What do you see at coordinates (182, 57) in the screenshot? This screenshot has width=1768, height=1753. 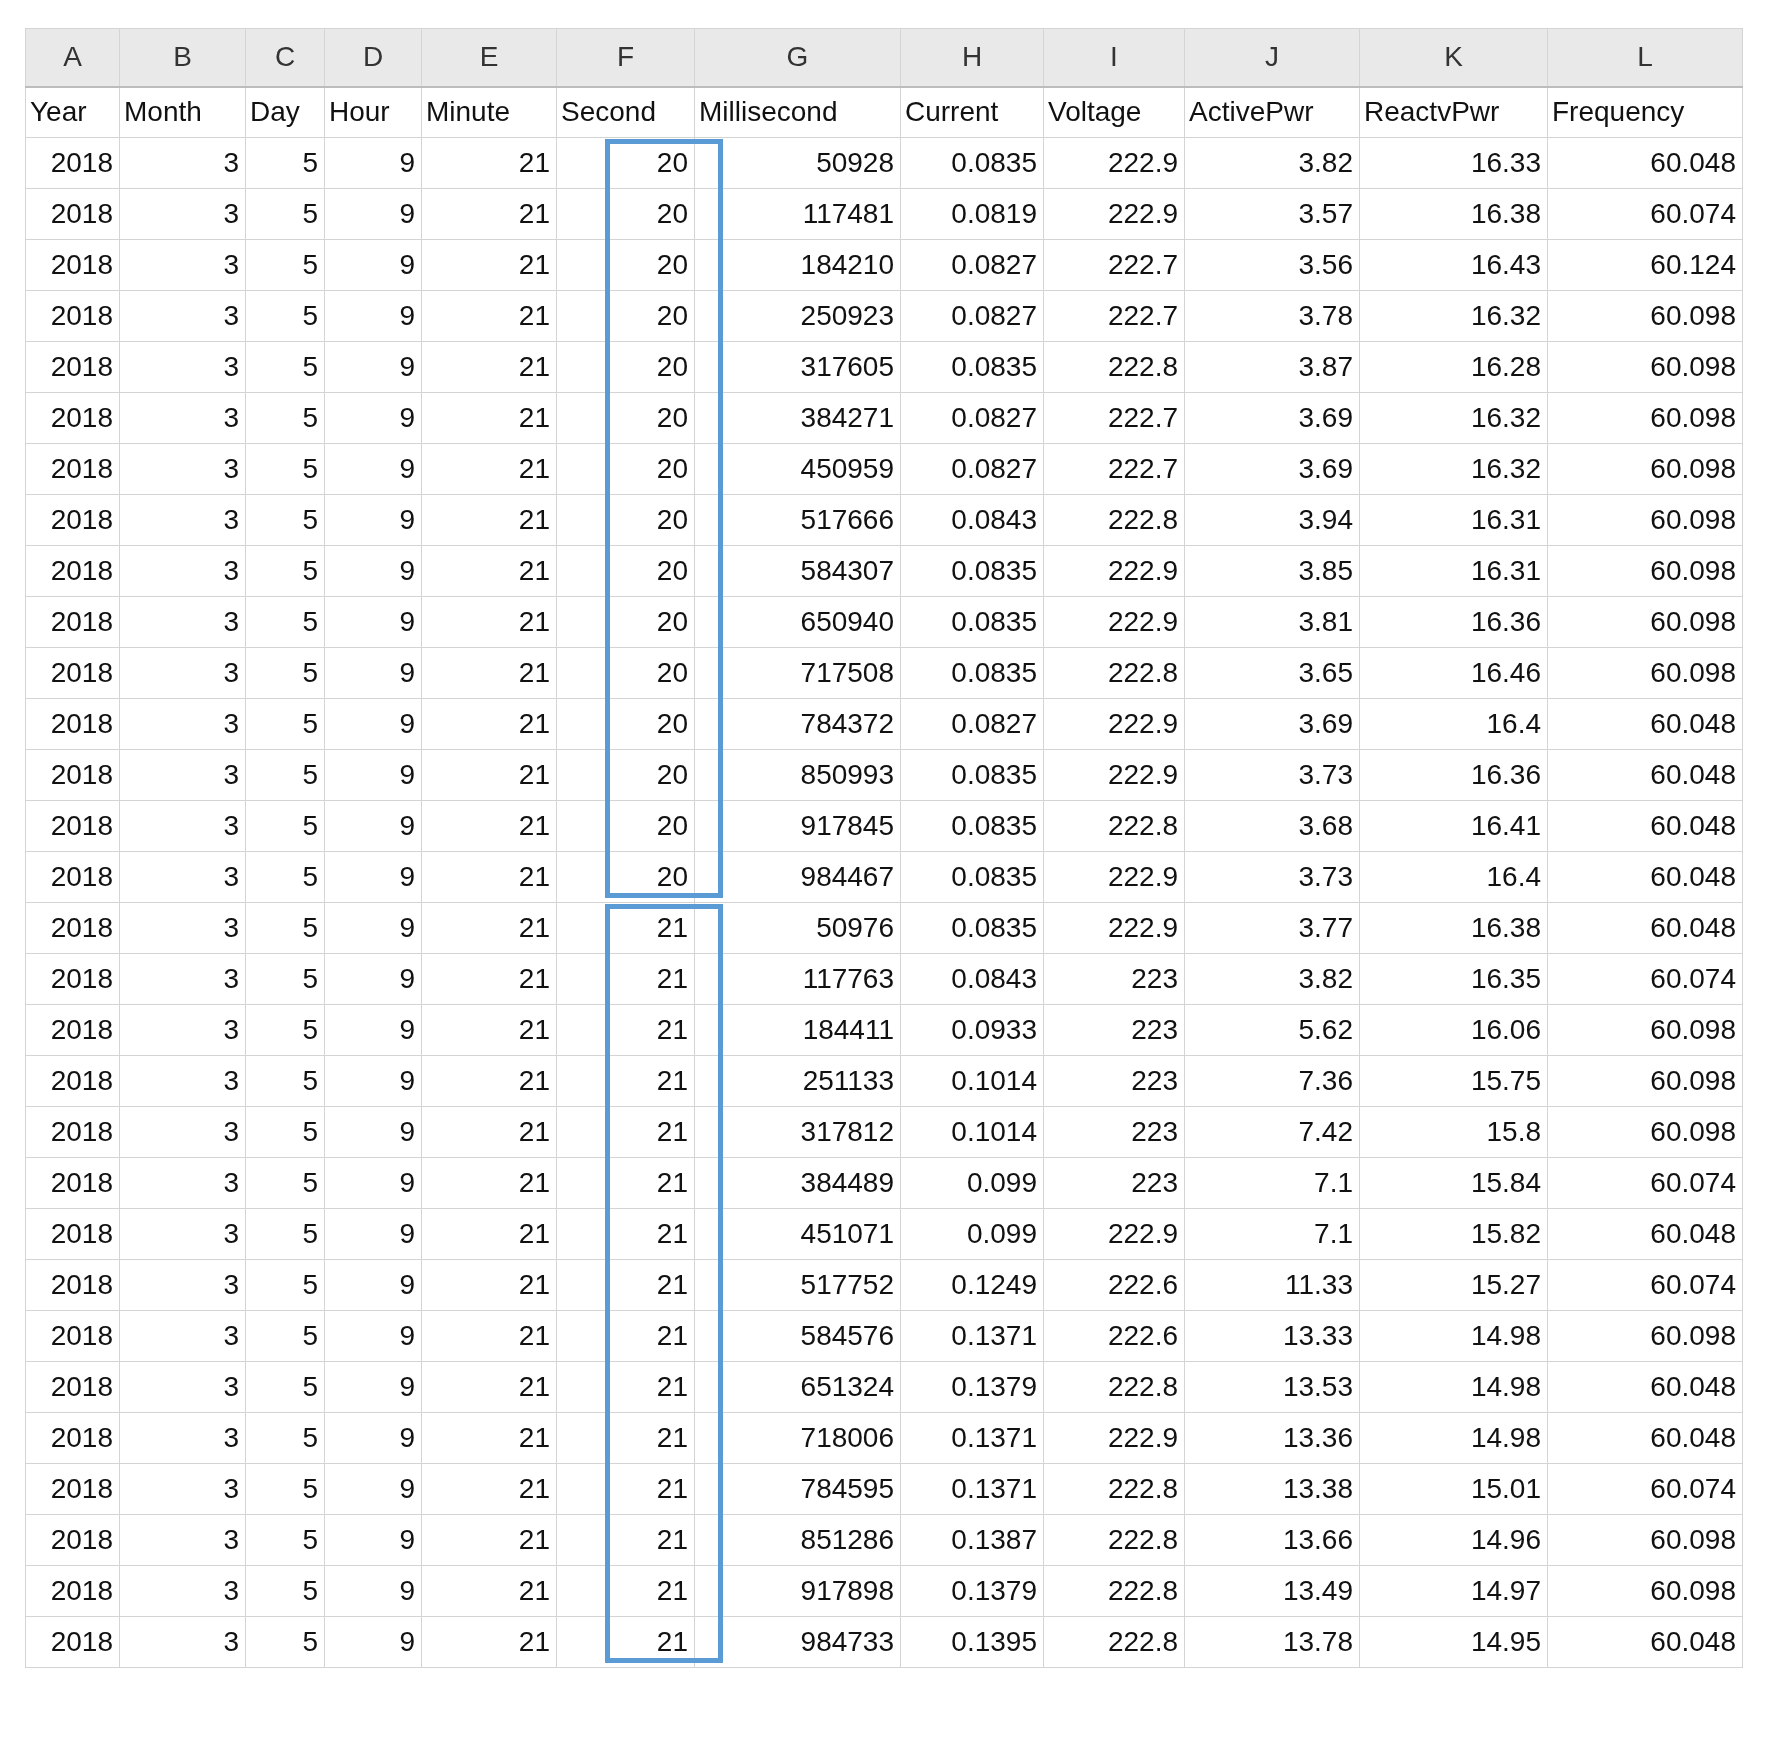 I see `column-letter: B` at bounding box center [182, 57].